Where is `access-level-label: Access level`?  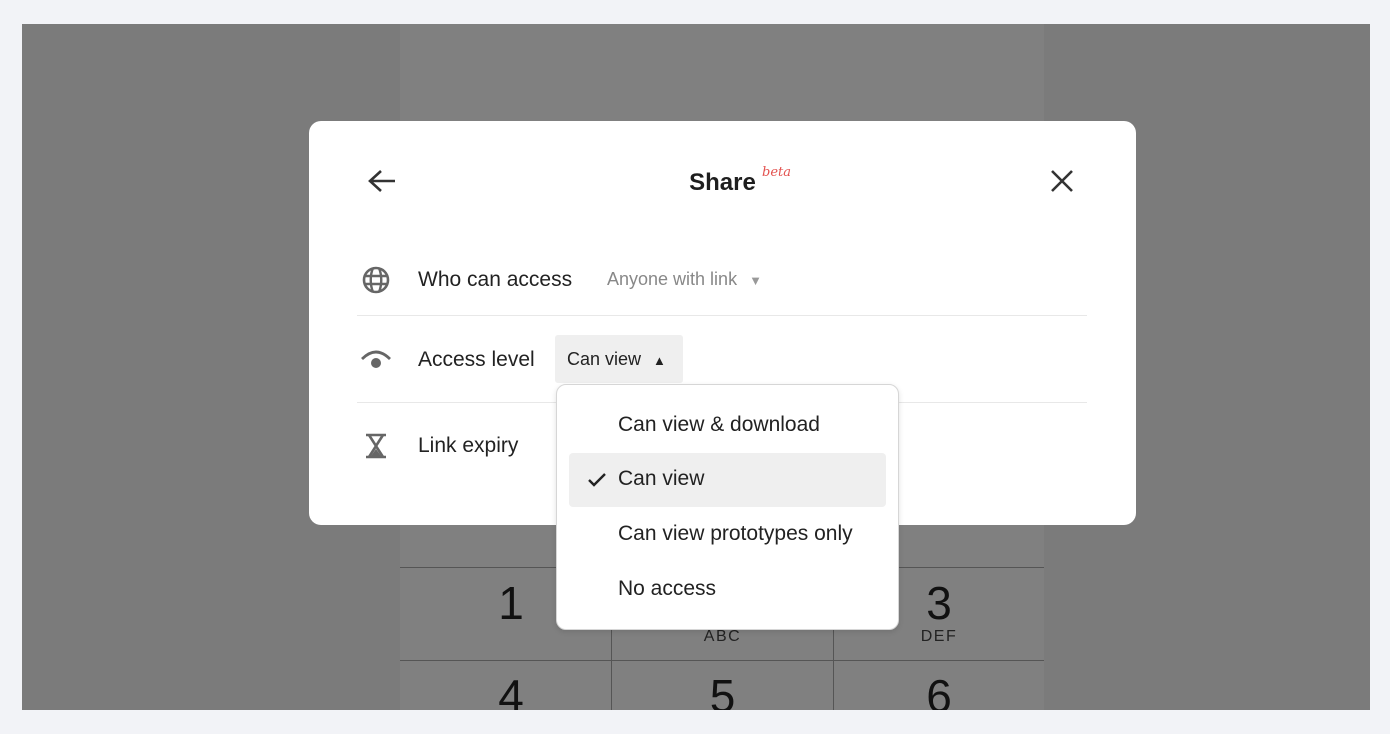 access-level-label: Access level is located at coordinates (476, 359).